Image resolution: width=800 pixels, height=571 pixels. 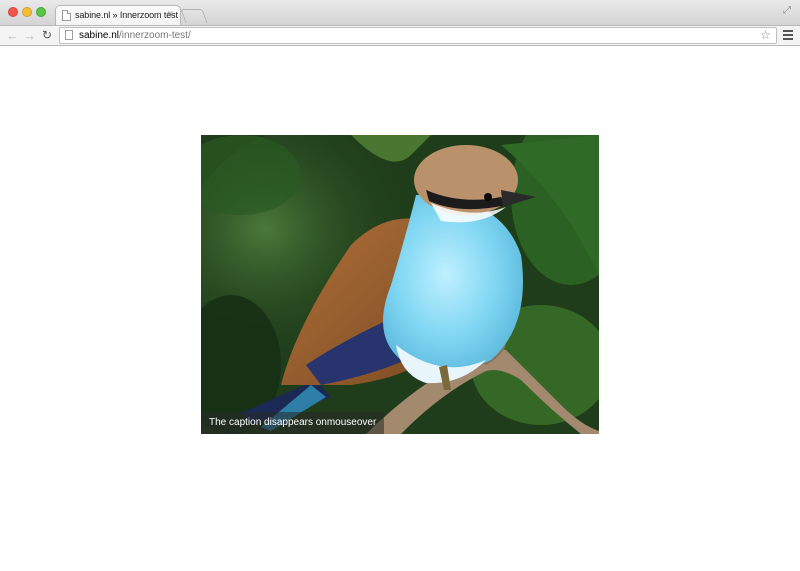 What do you see at coordinates (194, 16) in the screenshot?
I see `new-tab-button` at bounding box center [194, 16].